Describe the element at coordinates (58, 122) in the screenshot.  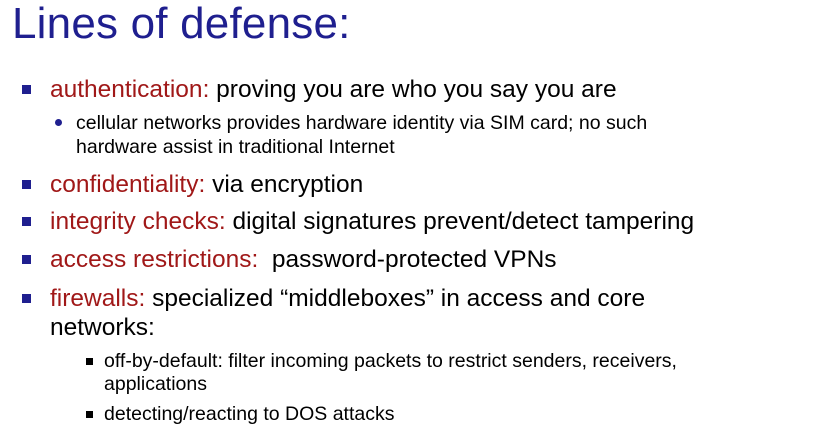
I see `round-bullet-icon` at that location.